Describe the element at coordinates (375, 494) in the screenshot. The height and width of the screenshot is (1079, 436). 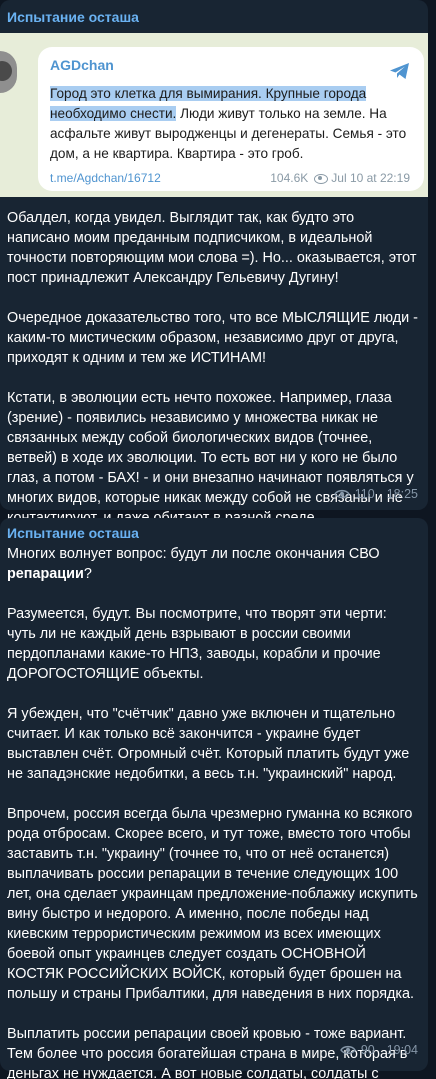
I see `message-meta: 110 18:25` at that location.